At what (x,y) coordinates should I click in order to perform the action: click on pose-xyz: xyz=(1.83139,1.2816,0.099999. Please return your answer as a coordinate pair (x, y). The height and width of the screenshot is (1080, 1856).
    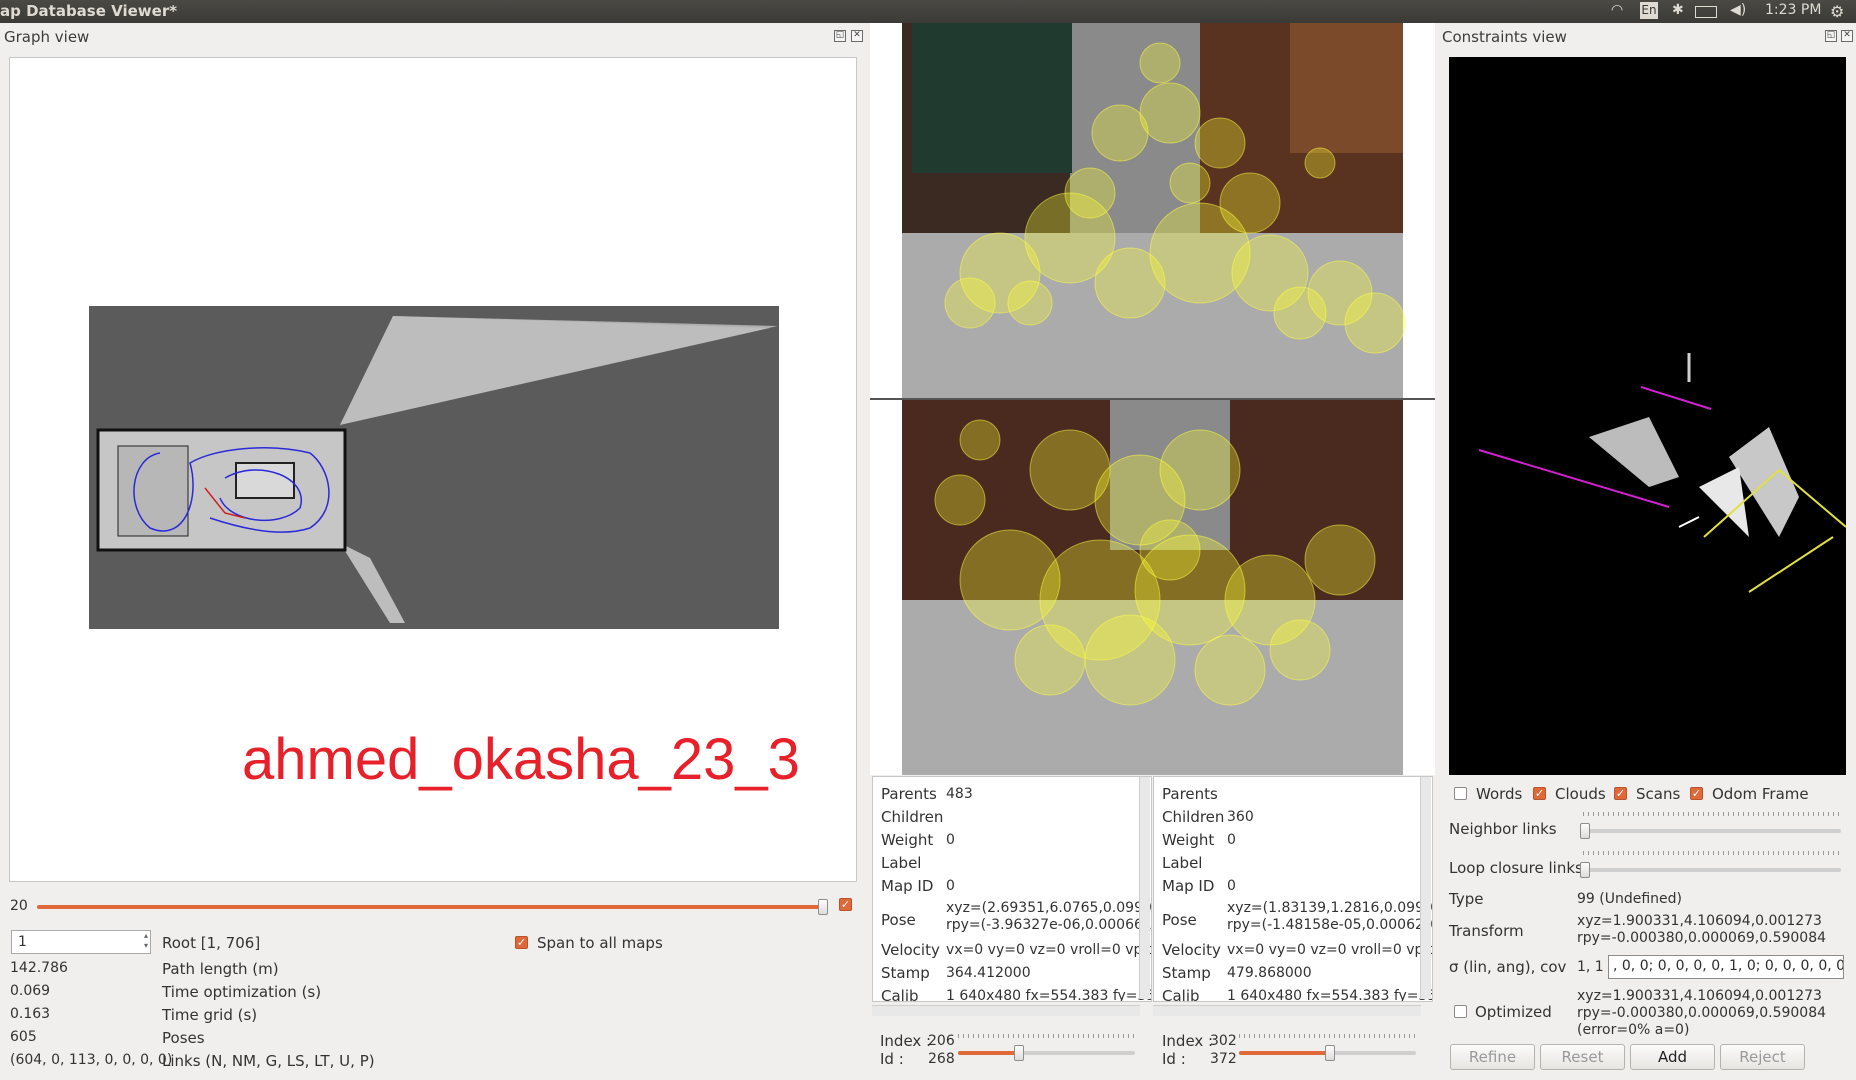
    Looking at the image, I should click on (1330, 908).